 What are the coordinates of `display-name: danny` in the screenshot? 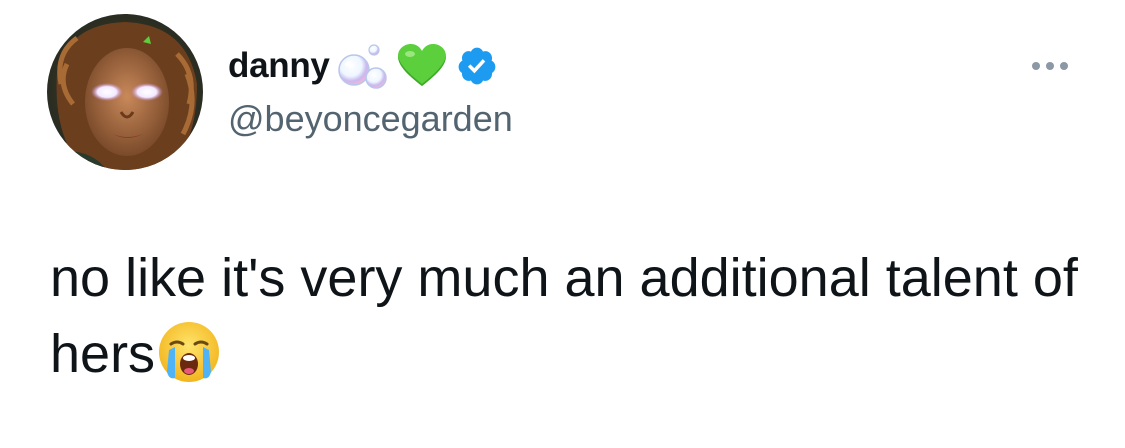 It's located at (279, 66).